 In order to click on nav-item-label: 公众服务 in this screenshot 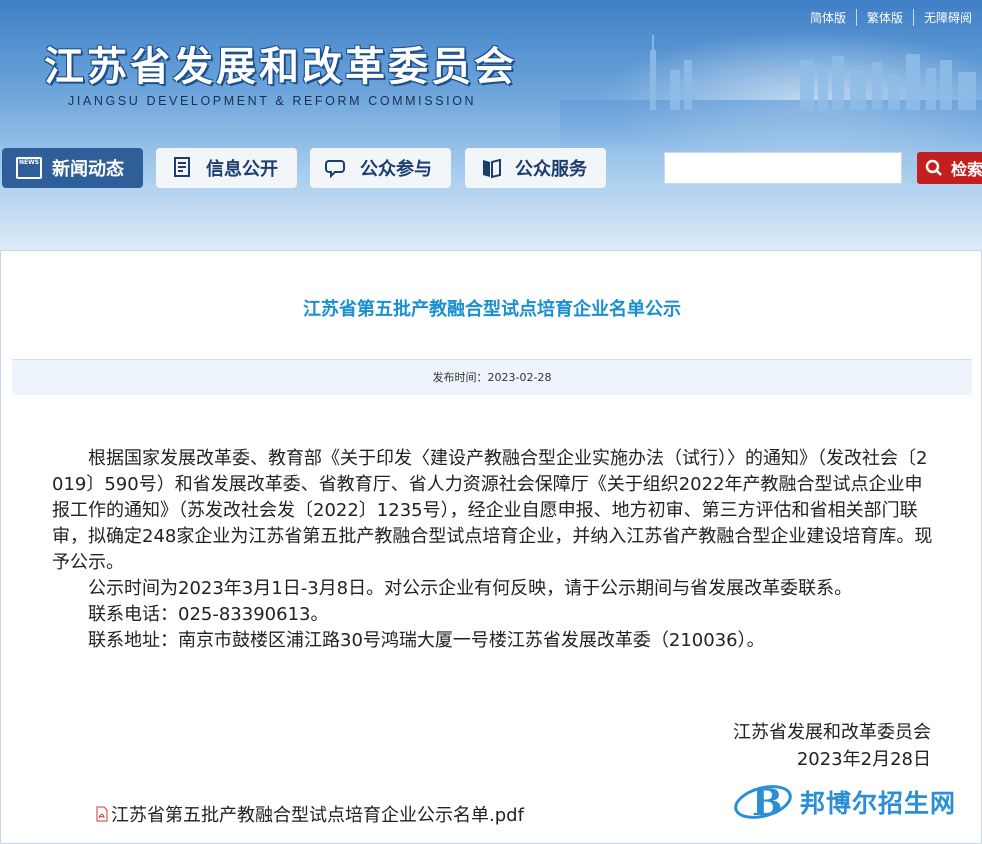, I will do `click(551, 169)`.